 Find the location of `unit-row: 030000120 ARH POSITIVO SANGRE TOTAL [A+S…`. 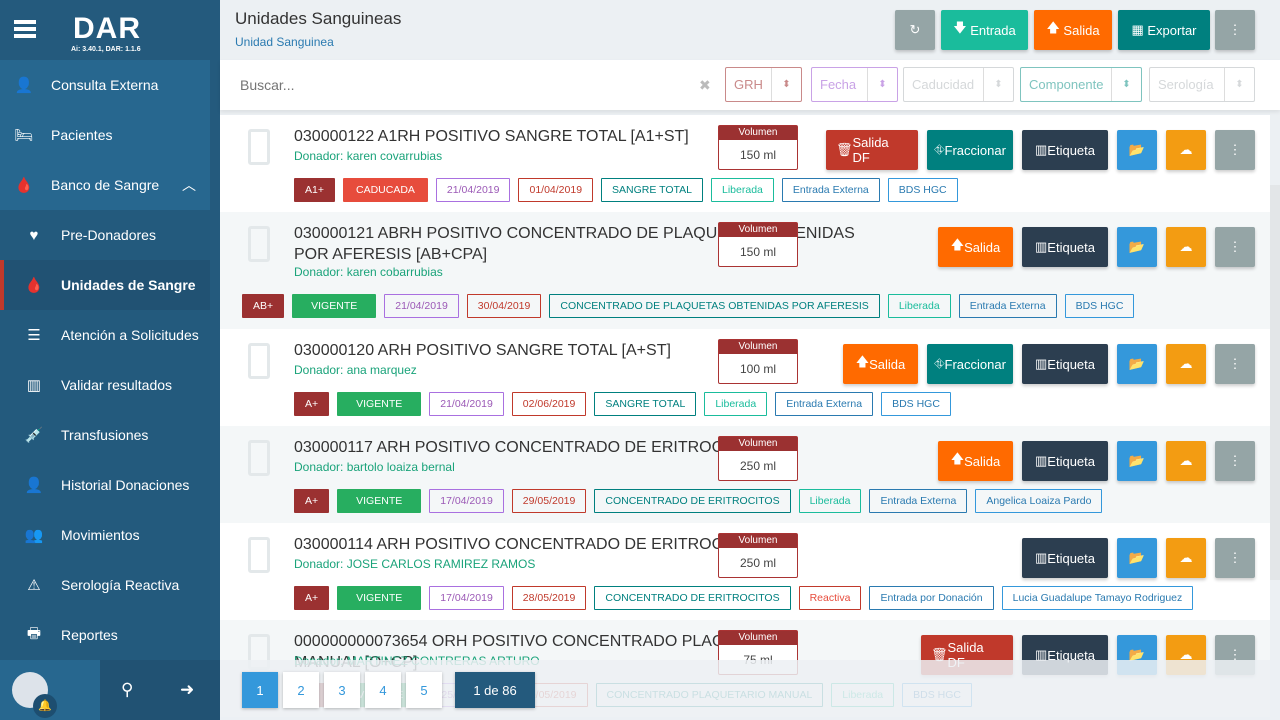

unit-row: 030000120 ARH POSITIVO SANGRE TOTAL [A+S… is located at coordinates (745, 377).